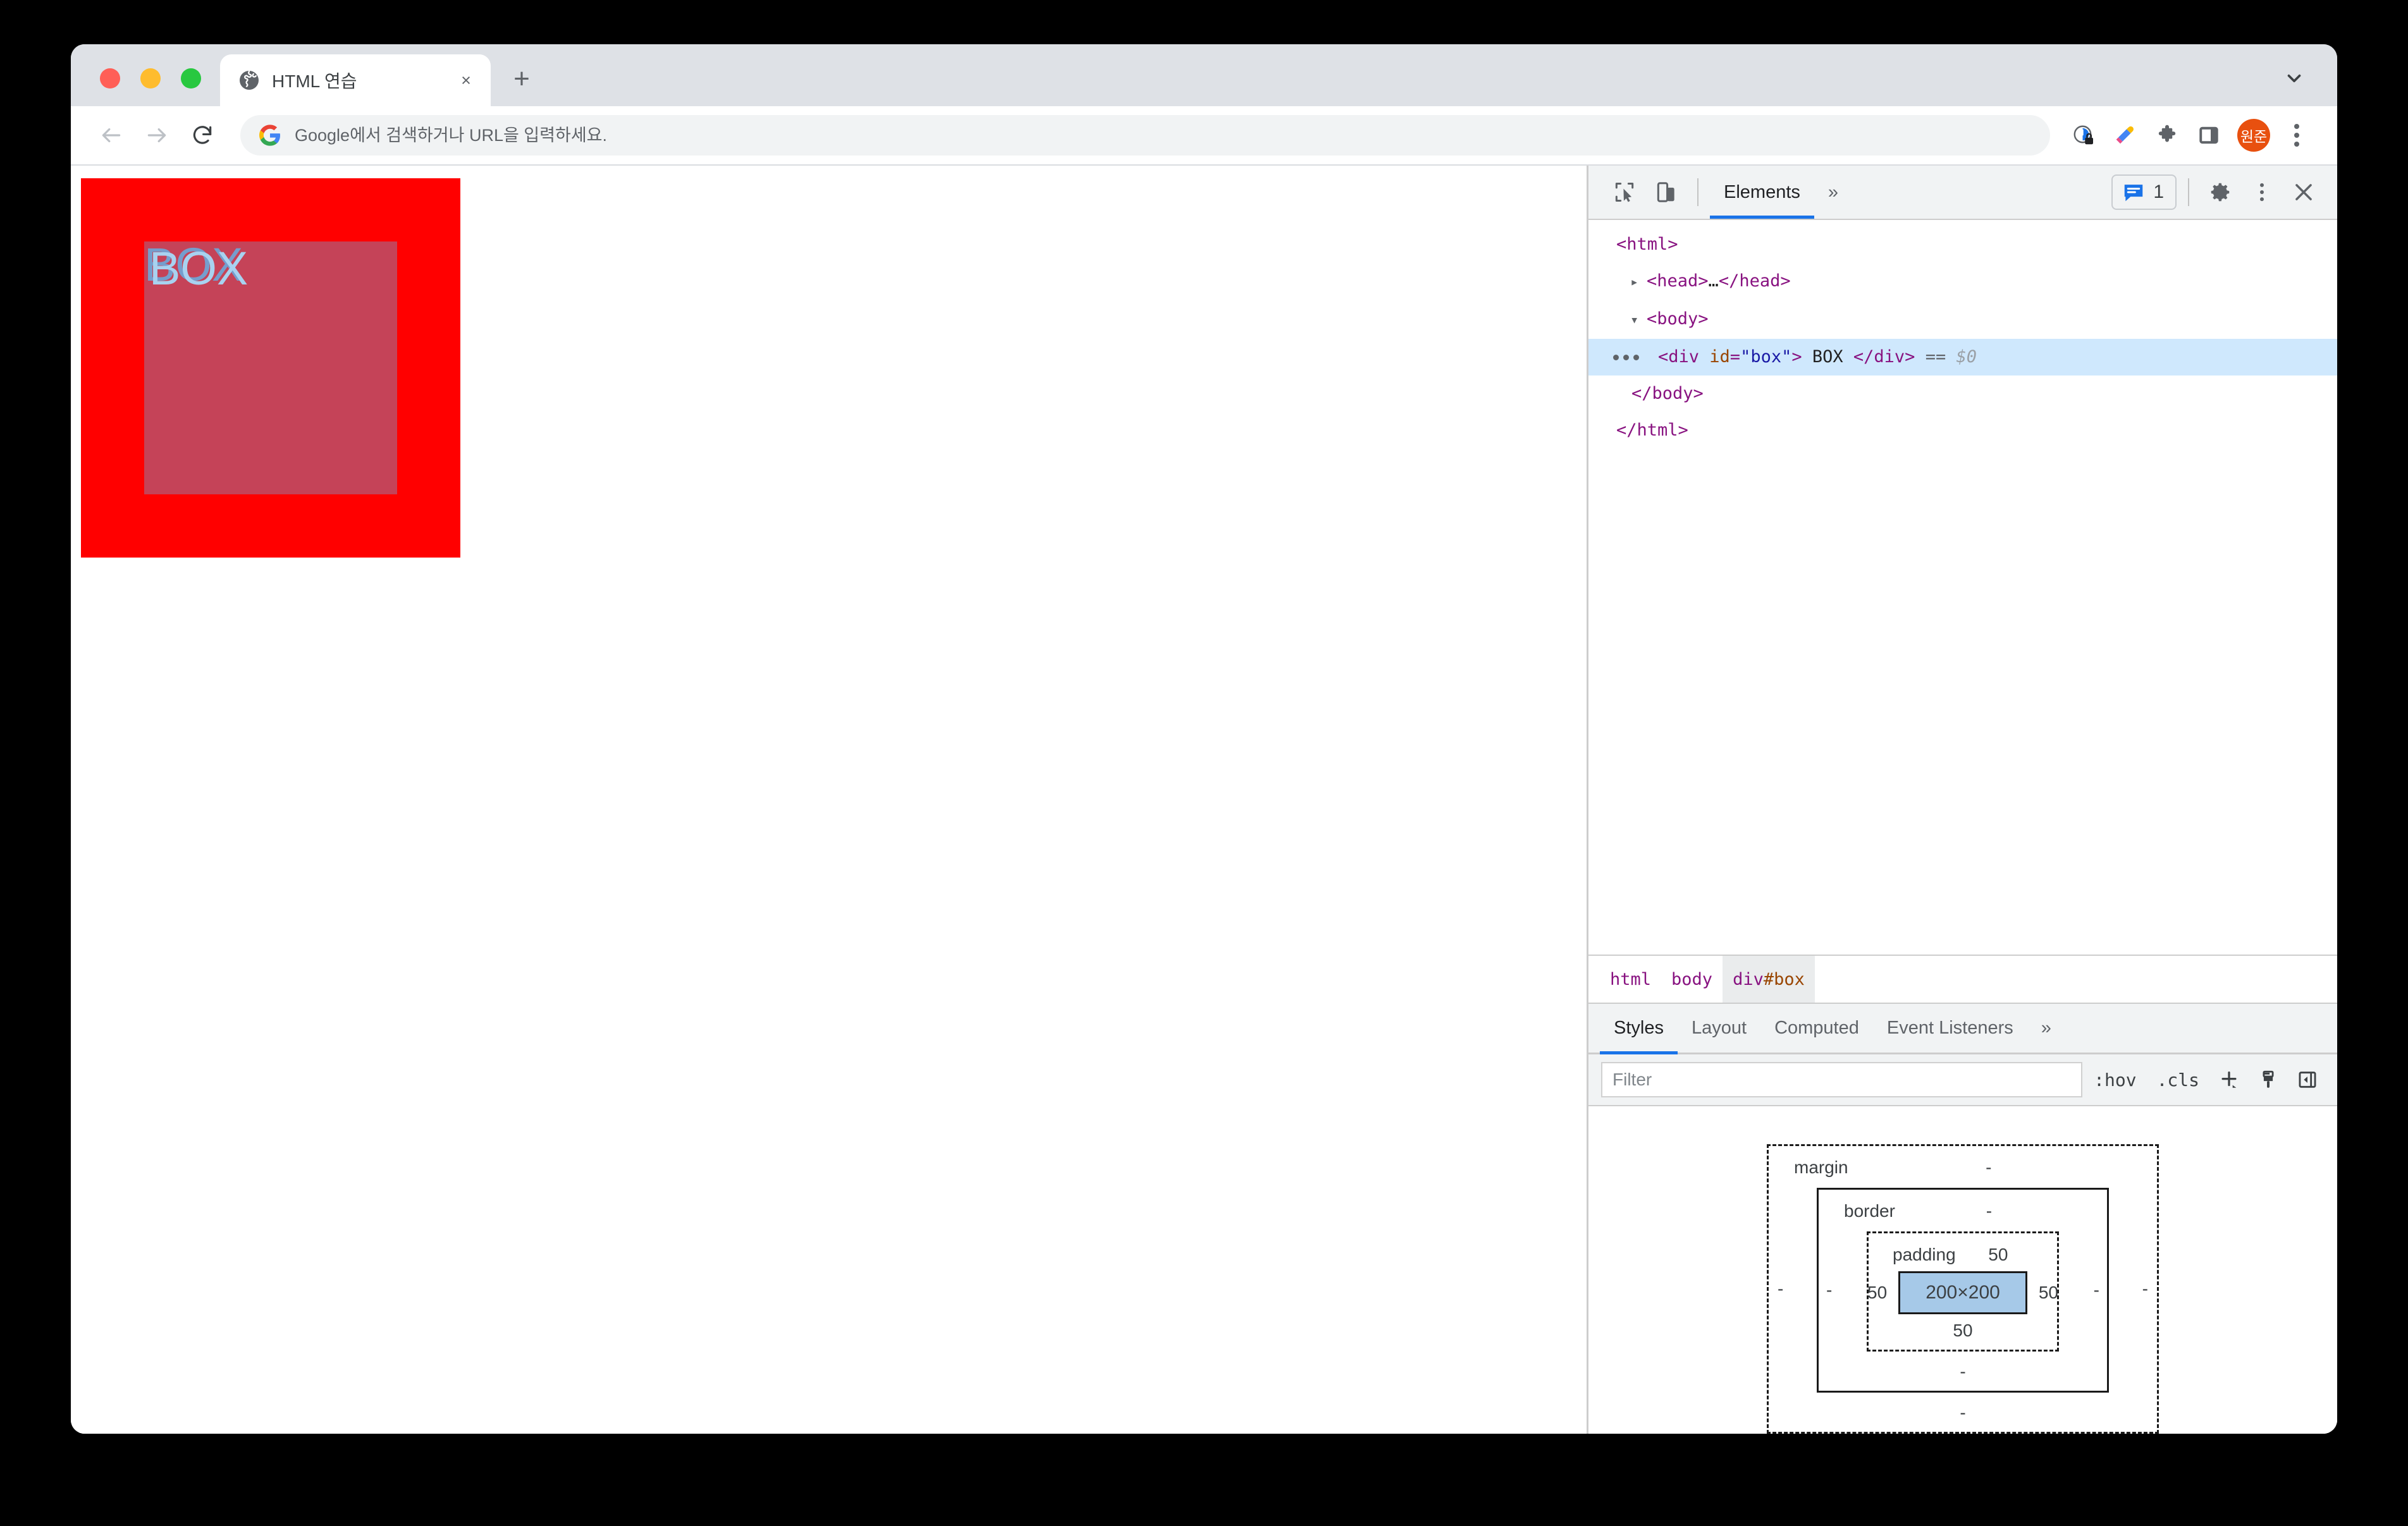  What do you see at coordinates (2048, 1293) in the screenshot?
I see `box-model-padding-right: 50` at bounding box center [2048, 1293].